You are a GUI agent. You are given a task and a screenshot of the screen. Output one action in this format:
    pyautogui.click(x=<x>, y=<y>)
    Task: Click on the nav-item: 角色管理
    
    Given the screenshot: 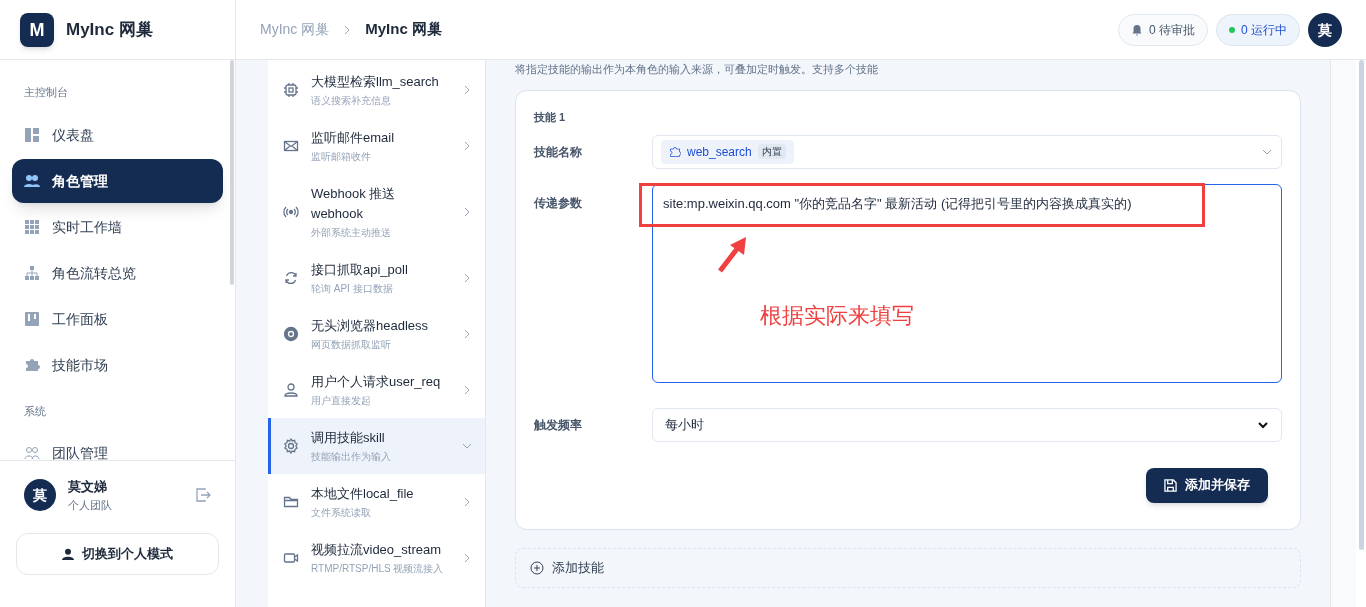 What is the action you would take?
    pyautogui.click(x=117, y=180)
    